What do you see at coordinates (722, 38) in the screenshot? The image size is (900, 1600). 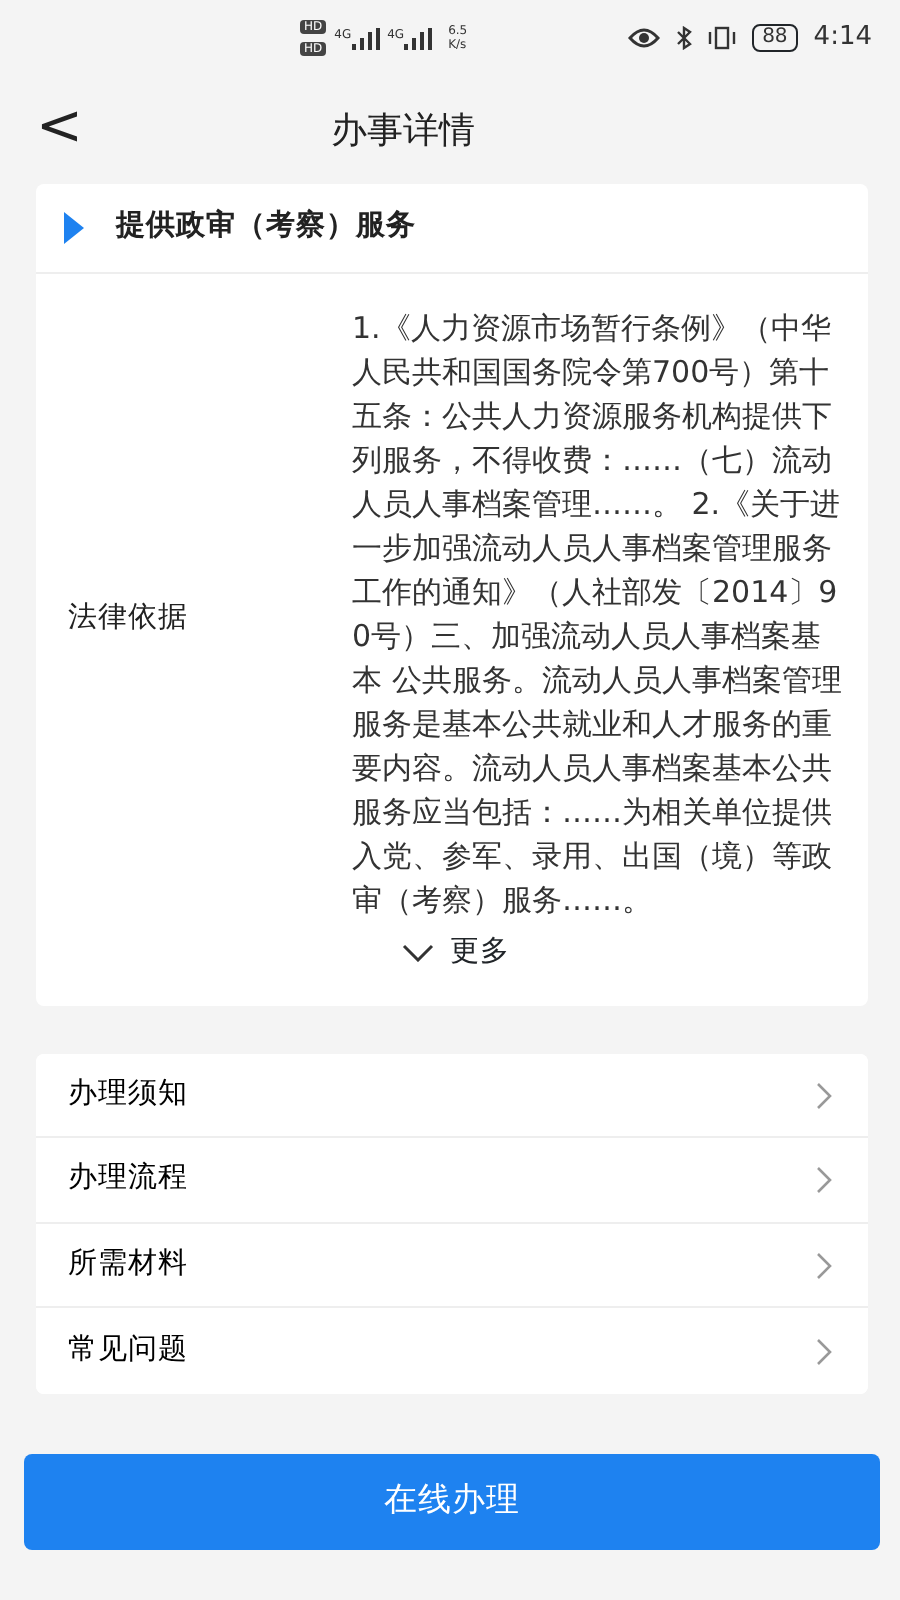 I see `vibrate-icon` at bounding box center [722, 38].